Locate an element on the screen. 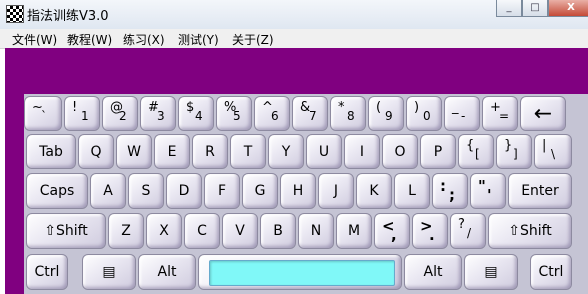 The width and height of the screenshot is (588, 294). key-=: + = is located at coordinates (500, 113).